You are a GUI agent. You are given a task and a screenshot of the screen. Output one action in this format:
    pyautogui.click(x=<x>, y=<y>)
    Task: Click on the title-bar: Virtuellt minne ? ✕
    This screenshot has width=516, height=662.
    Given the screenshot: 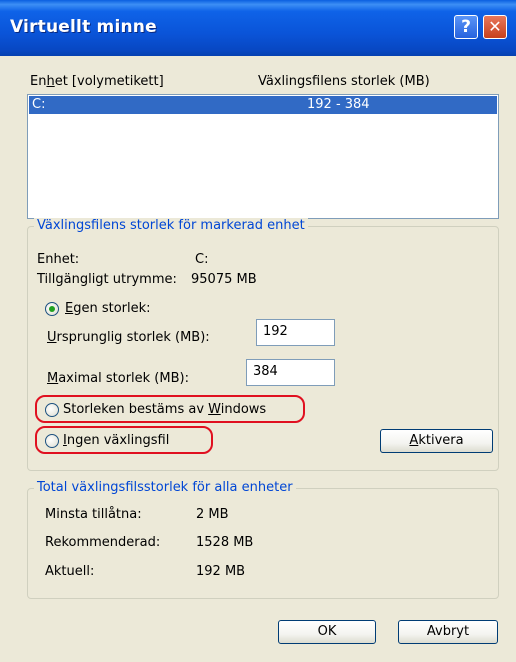 What is the action you would take?
    pyautogui.click(x=258, y=28)
    